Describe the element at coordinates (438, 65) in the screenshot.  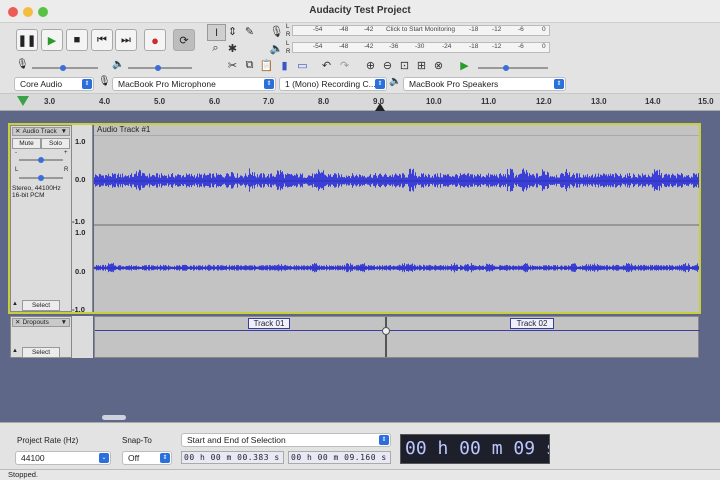
I see `zoom-toggle-button: ⊗` at that location.